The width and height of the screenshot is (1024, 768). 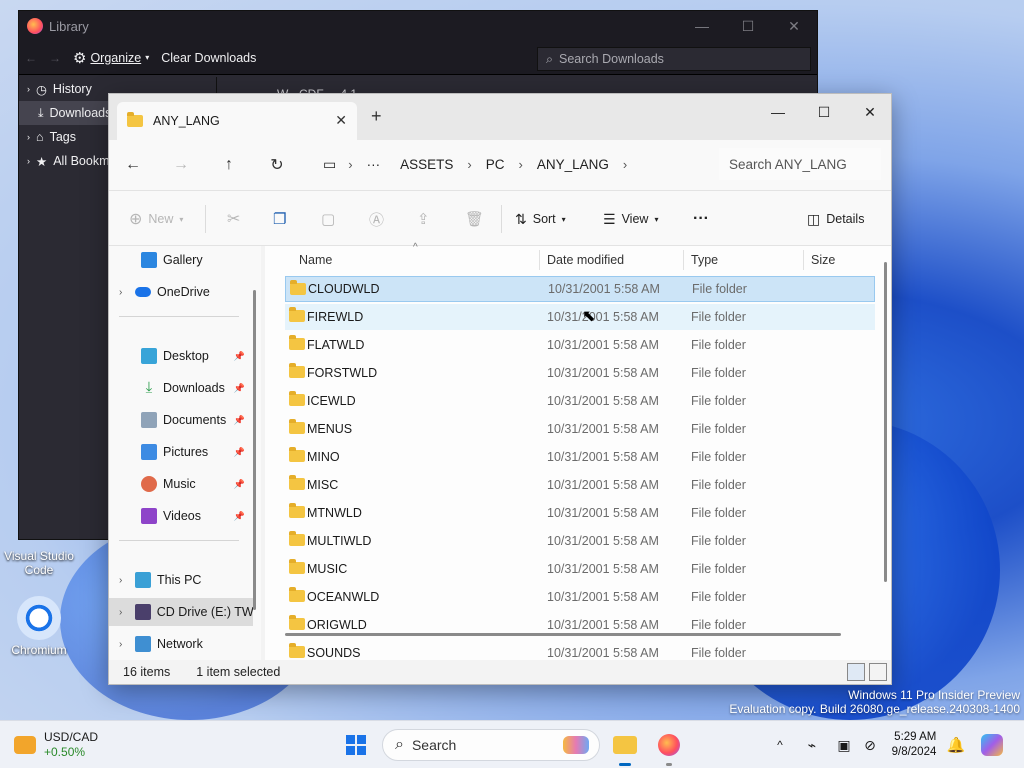 What do you see at coordinates (179, 484) in the screenshot?
I see `nav-item-music: Music 📌` at bounding box center [179, 484].